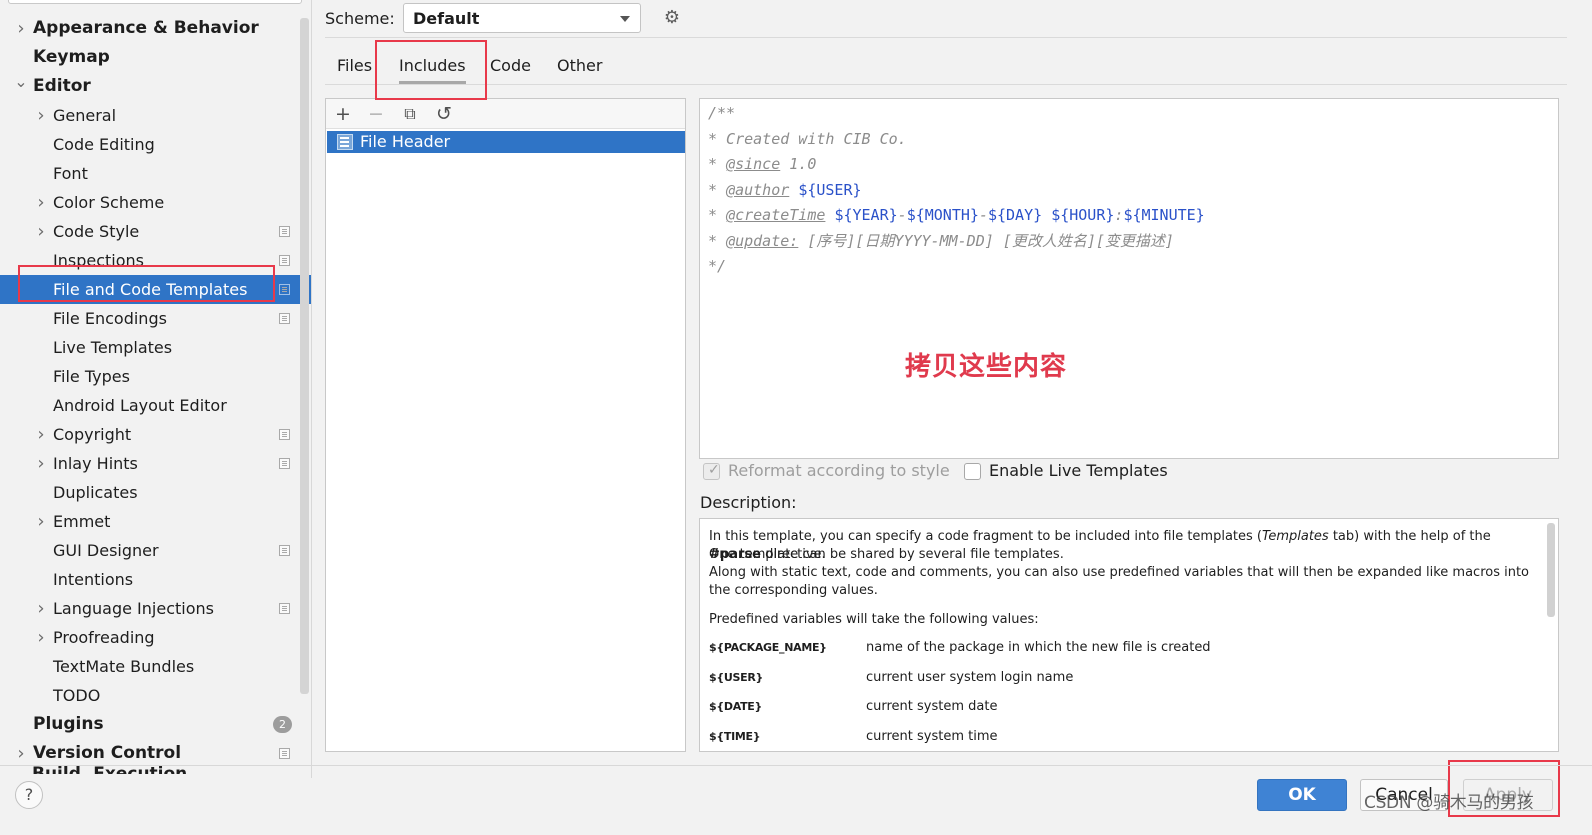 The height and width of the screenshot is (835, 1592). Describe the element at coordinates (839, 470) in the screenshot. I see `reformat-label: Reformat according to style` at that location.